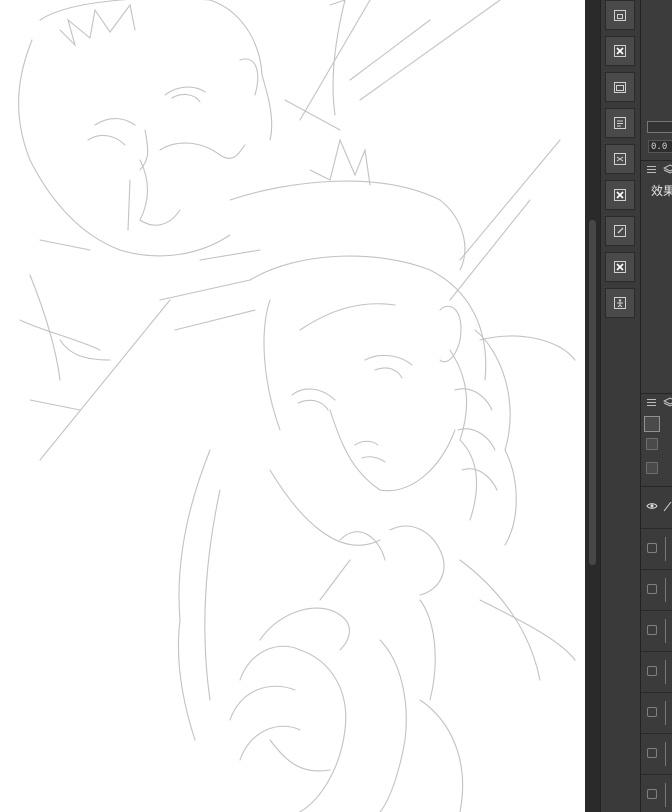 Image resolution: width=672 pixels, height=812 pixels. Describe the element at coordinates (661, 191) in the screenshot. I see `effect-label: 效果` at that location.